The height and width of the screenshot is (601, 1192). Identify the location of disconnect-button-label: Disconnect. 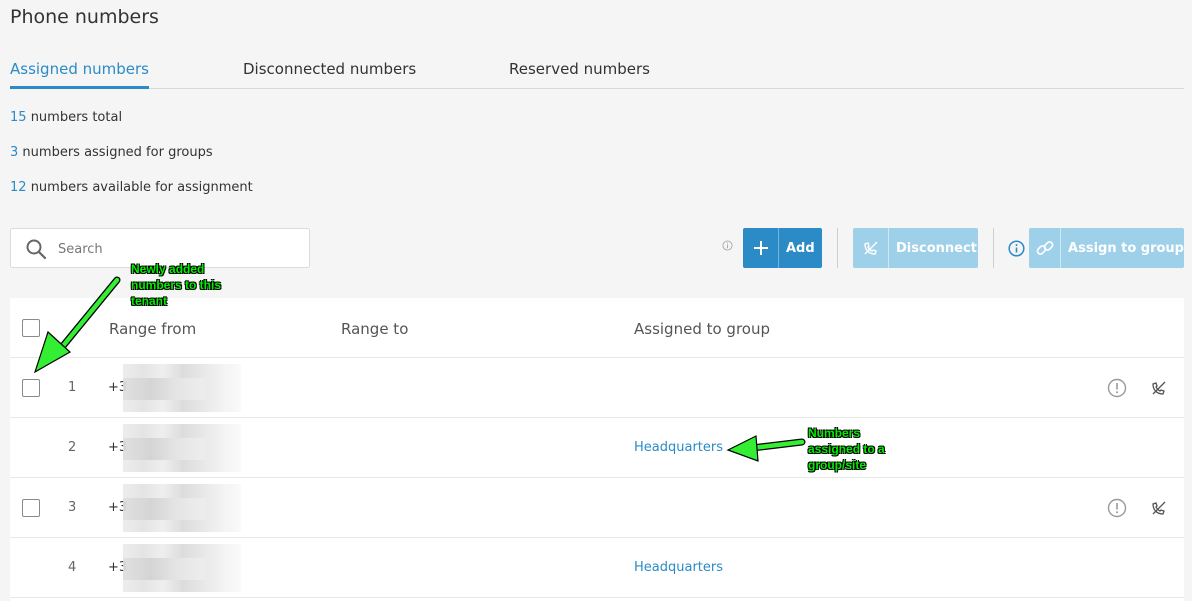
(936, 248).